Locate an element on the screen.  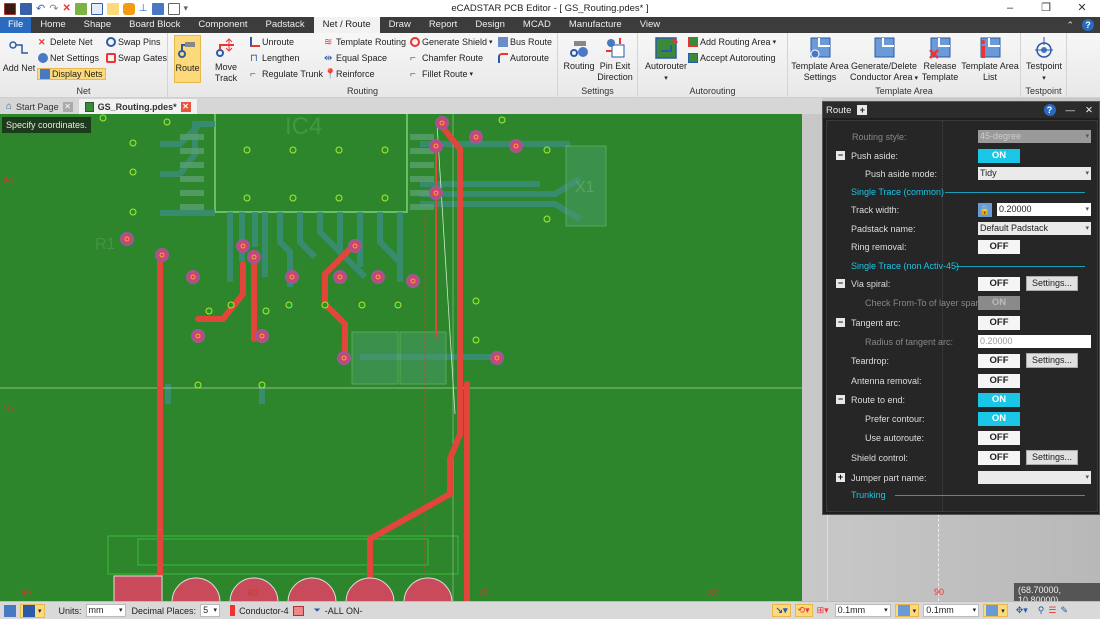
save-icon is located at coordinates (26, 8).